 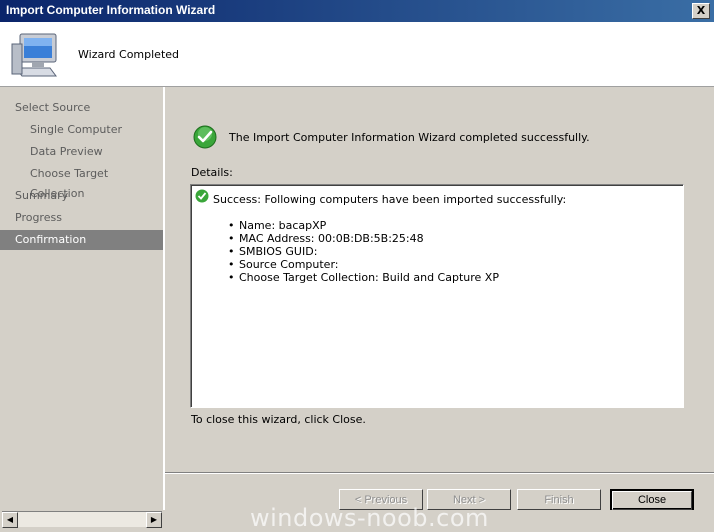 What do you see at coordinates (69, 183) in the screenshot?
I see `nav-item-choose-target-collection: Choose Target Collection` at bounding box center [69, 183].